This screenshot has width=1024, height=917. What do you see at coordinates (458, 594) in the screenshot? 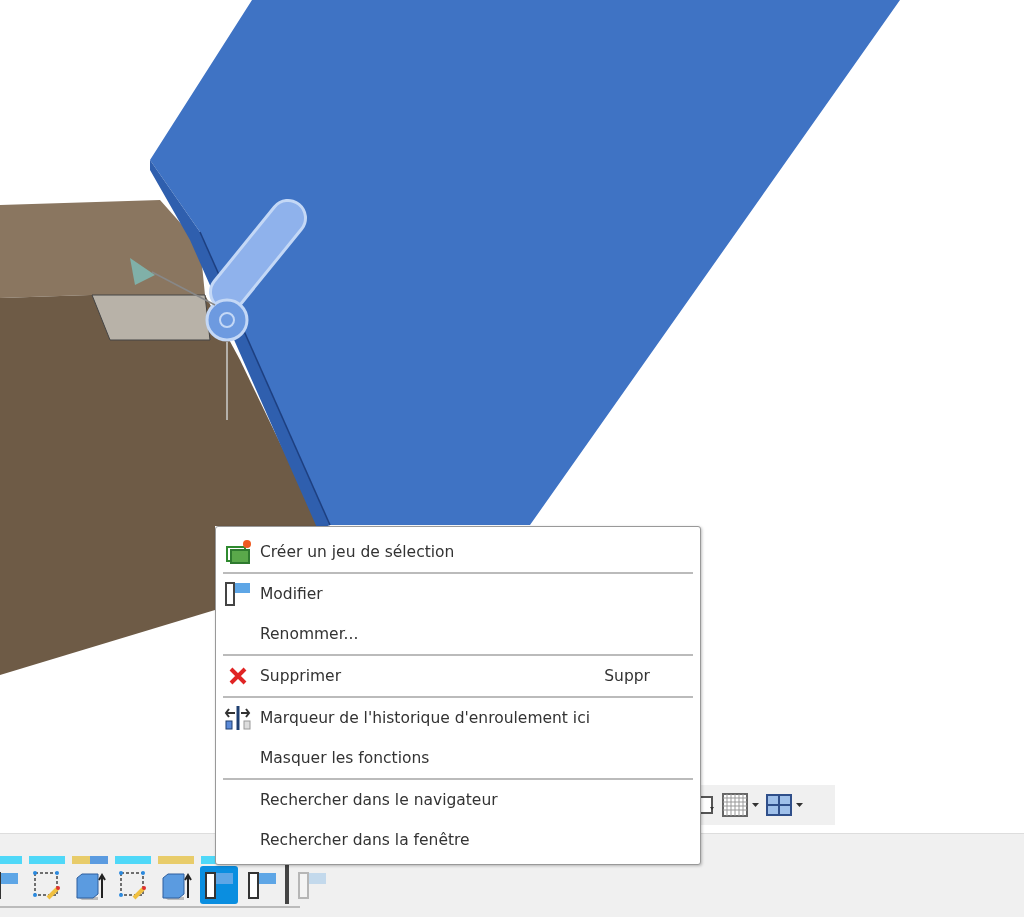
I see `menu-item: Modifier` at bounding box center [458, 594].